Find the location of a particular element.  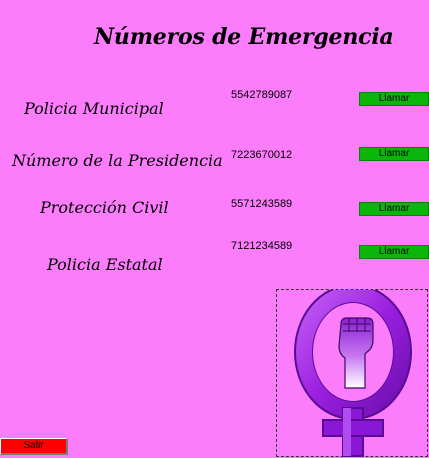

contact-label-policia-estatal: Policia Estatal is located at coordinates (105, 264).